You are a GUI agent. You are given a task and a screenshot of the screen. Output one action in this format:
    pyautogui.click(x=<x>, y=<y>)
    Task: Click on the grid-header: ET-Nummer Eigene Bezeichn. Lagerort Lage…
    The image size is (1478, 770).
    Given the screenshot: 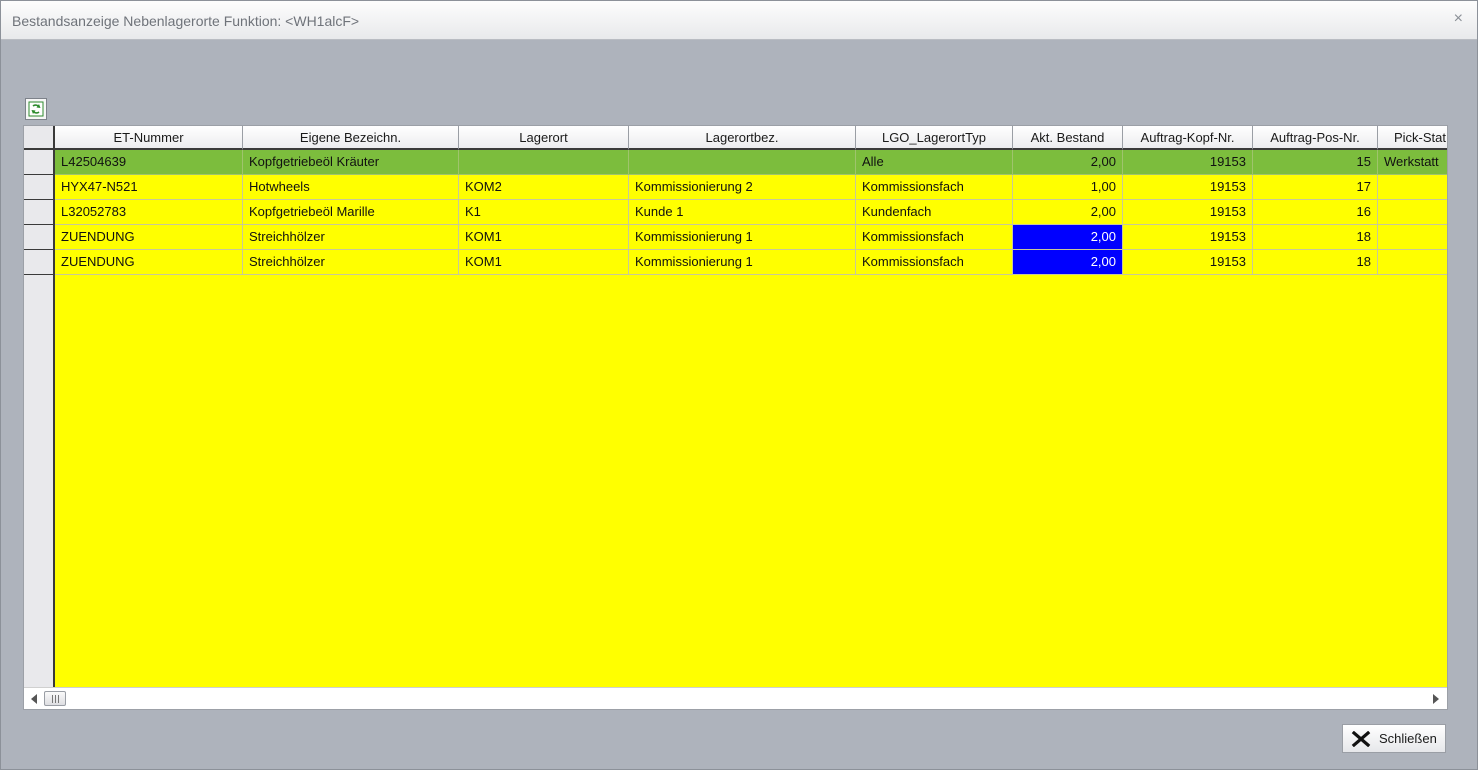 What is the action you would take?
    pyautogui.click(x=735, y=138)
    